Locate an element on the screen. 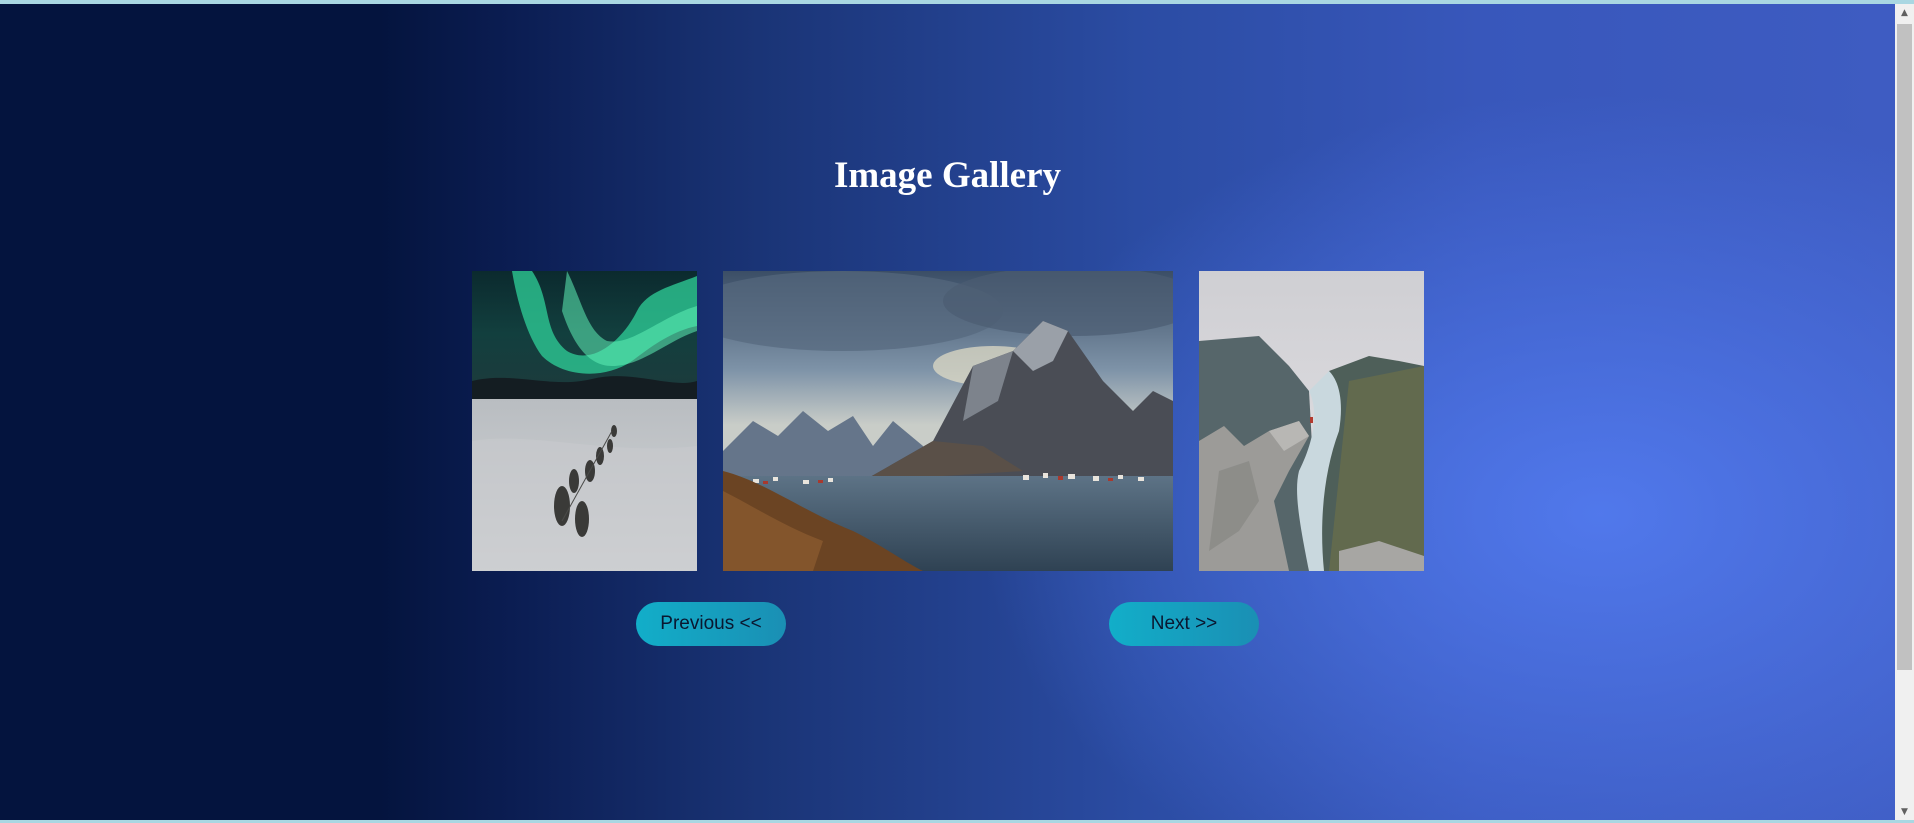  aurora-sled-dogs-image is located at coordinates (584, 421).